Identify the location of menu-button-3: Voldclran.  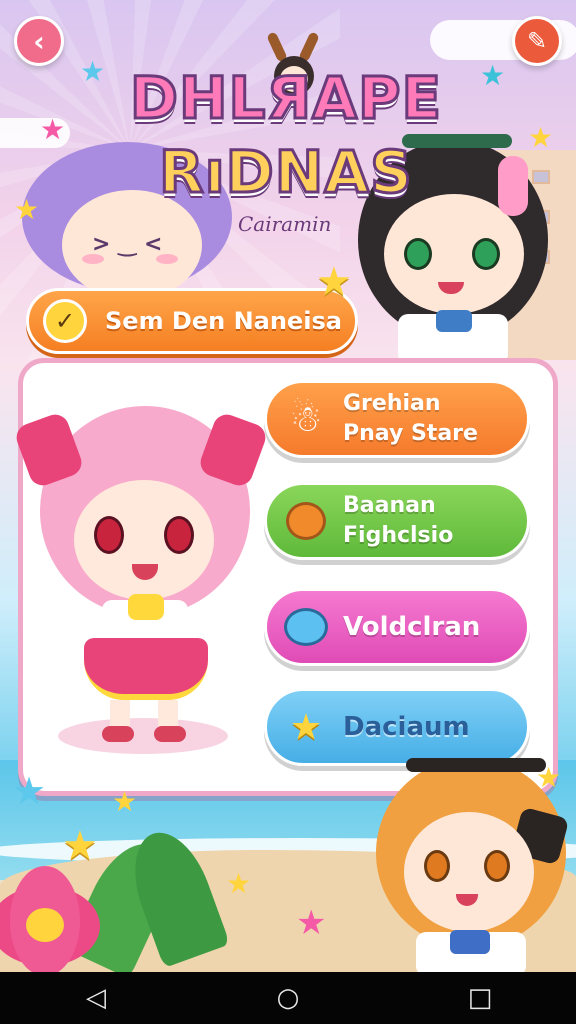
(397, 627).